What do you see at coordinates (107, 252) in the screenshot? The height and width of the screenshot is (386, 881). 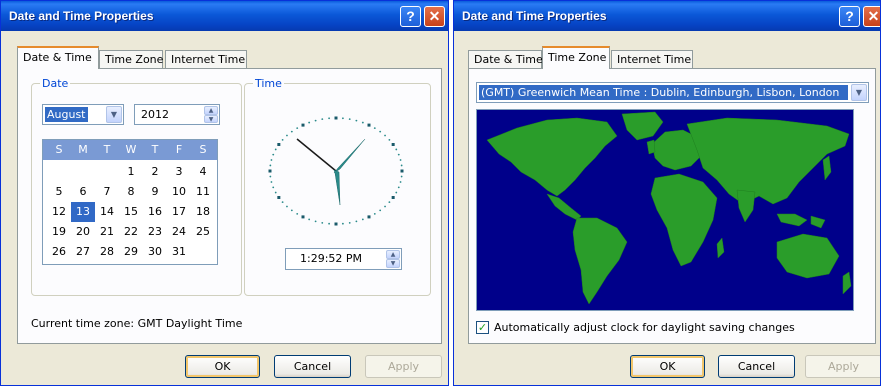 I see `calendar-day: 28` at bounding box center [107, 252].